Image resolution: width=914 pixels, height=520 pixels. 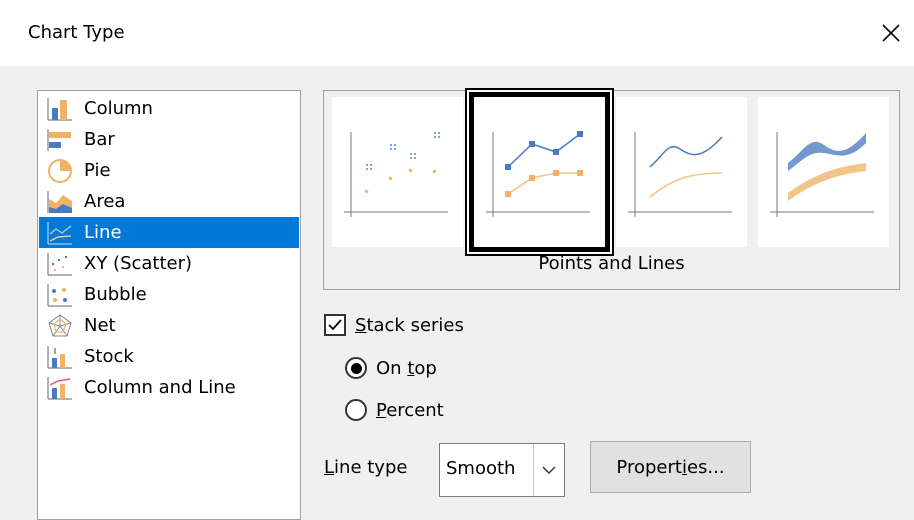 What do you see at coordinates (138, 263) in the screenshot?
I see `list-item-label: XY (Scatter)` at bounding box center [138, 263].